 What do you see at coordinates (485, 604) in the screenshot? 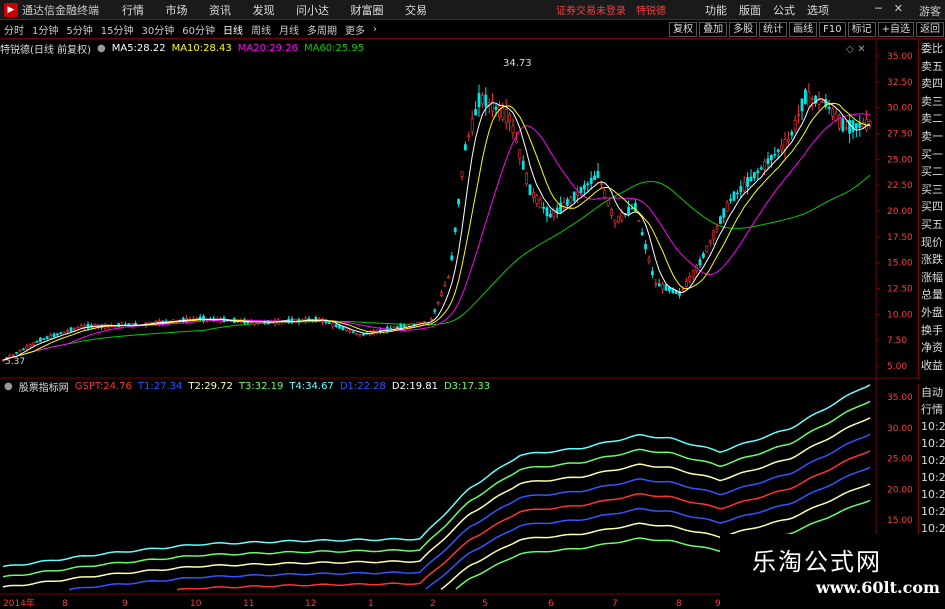
I see `x-tick-label: 5` at bounding box center [485, 604].